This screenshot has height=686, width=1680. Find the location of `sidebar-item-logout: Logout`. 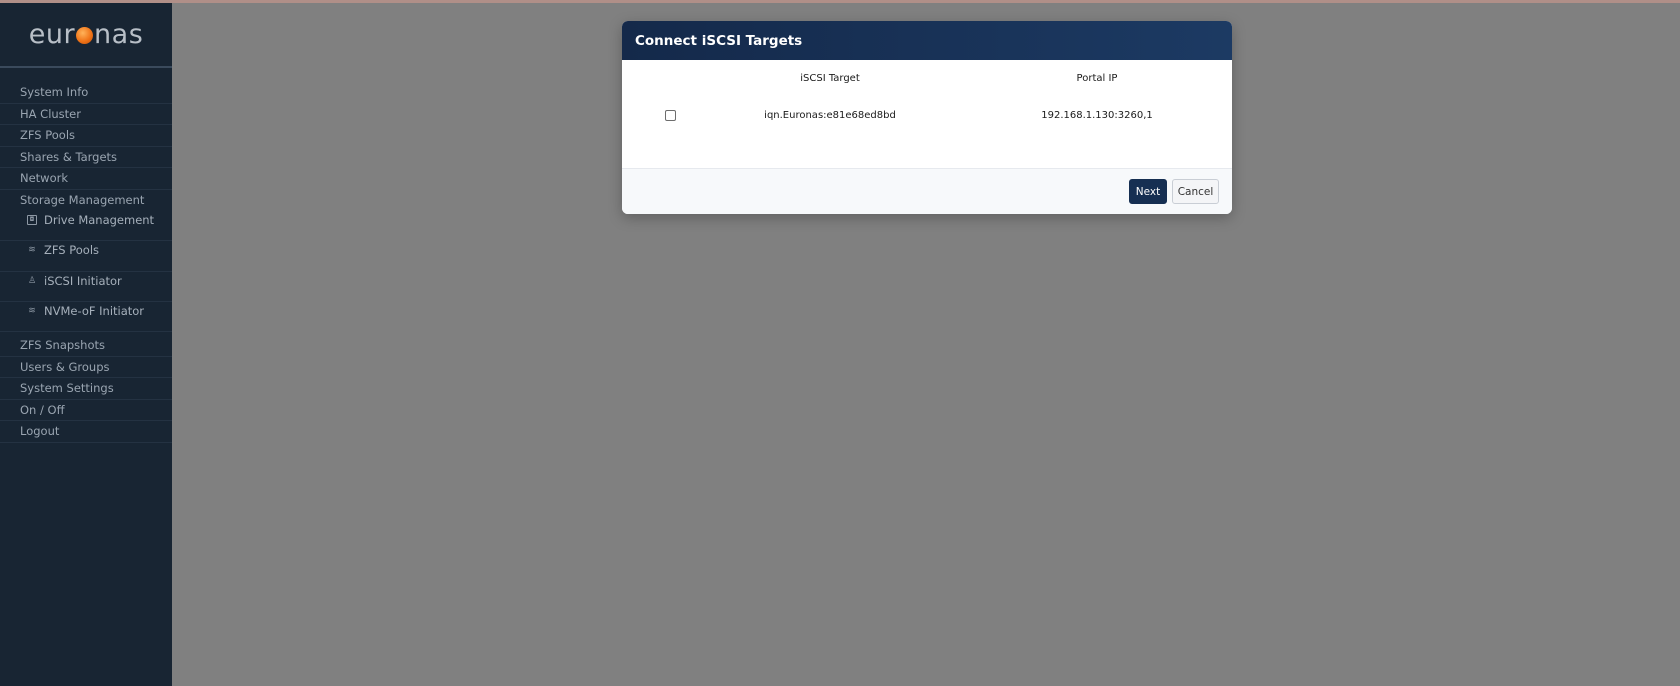

sidebar-item-logout: Logout is located at coordinates (86, 432).